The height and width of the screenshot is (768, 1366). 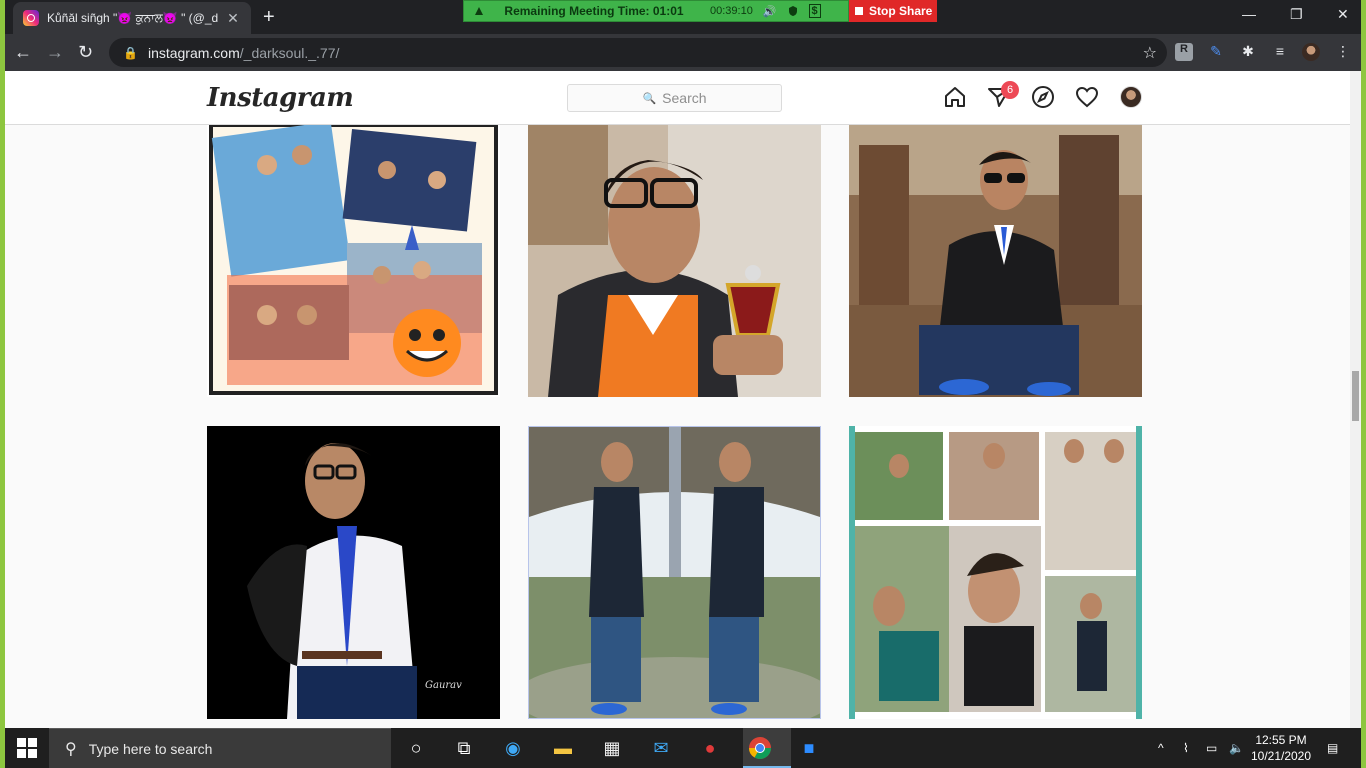 What do you see at coordinates (1184, 52) in the screenshot?
I see `extension-r-icon: R` at bounding box center [1184, 52].